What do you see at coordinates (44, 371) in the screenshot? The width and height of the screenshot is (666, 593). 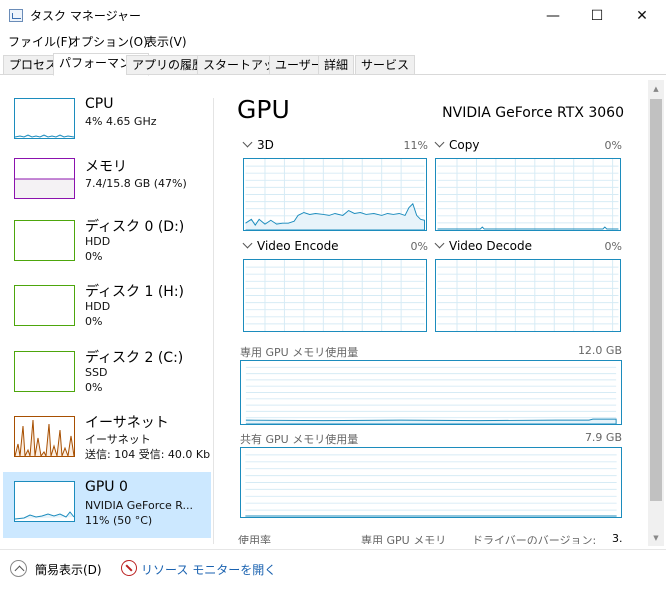 I see `disk-2-thumbnail-graph` at bounding box center [44, 371].